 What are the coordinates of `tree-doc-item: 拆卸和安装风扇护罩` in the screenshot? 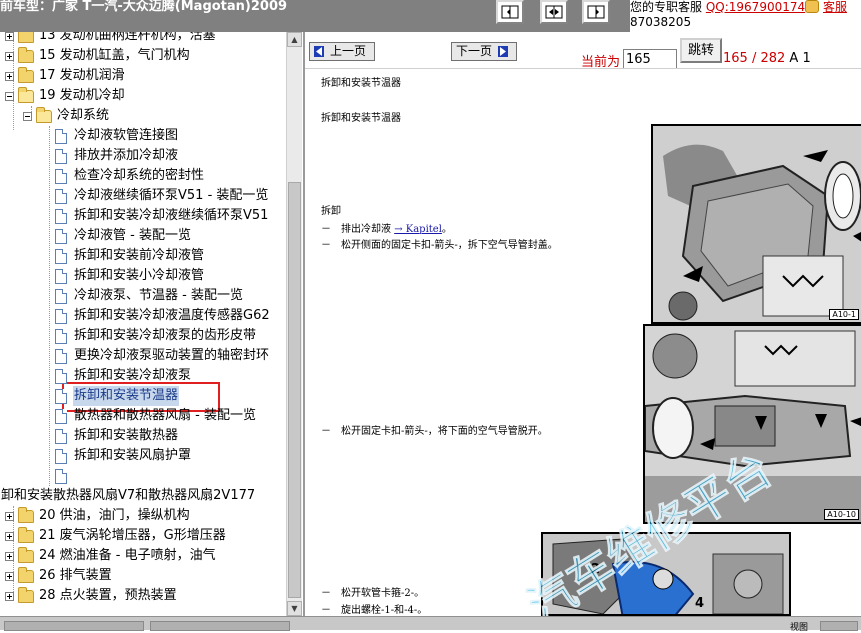 It's located at (123, 456).